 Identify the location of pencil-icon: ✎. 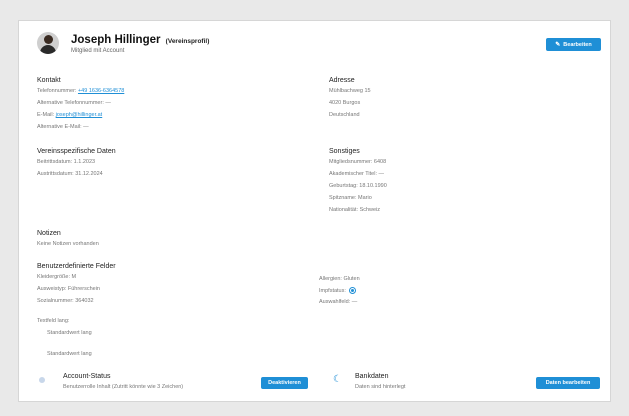
(558, 45).